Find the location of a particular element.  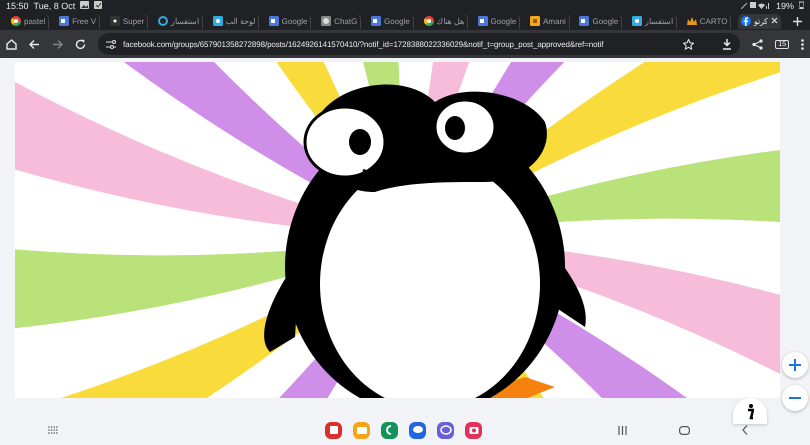

plus-icon is located at coordinates (795, 365).